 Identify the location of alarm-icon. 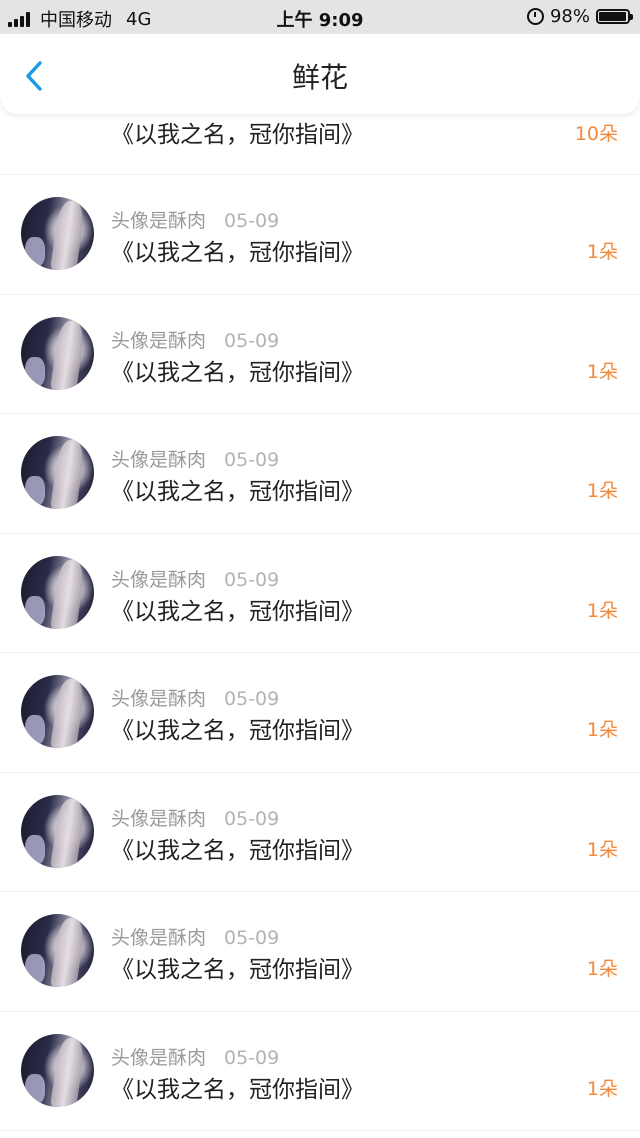
(535, 16).